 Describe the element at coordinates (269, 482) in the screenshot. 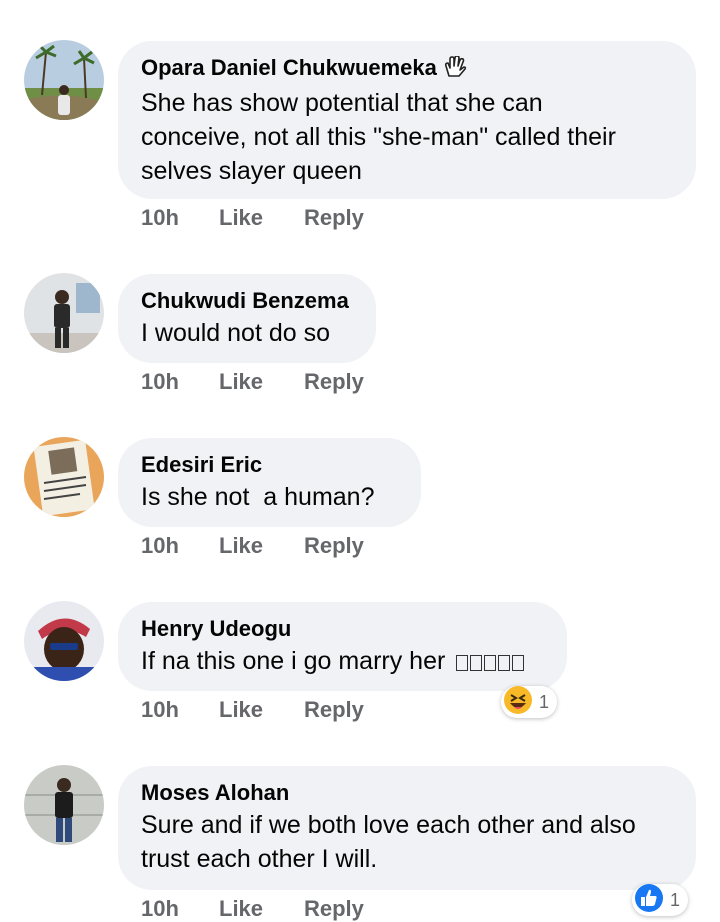

I see `comment-bubble: Edesiri Eric Is she not a human?` at that location.